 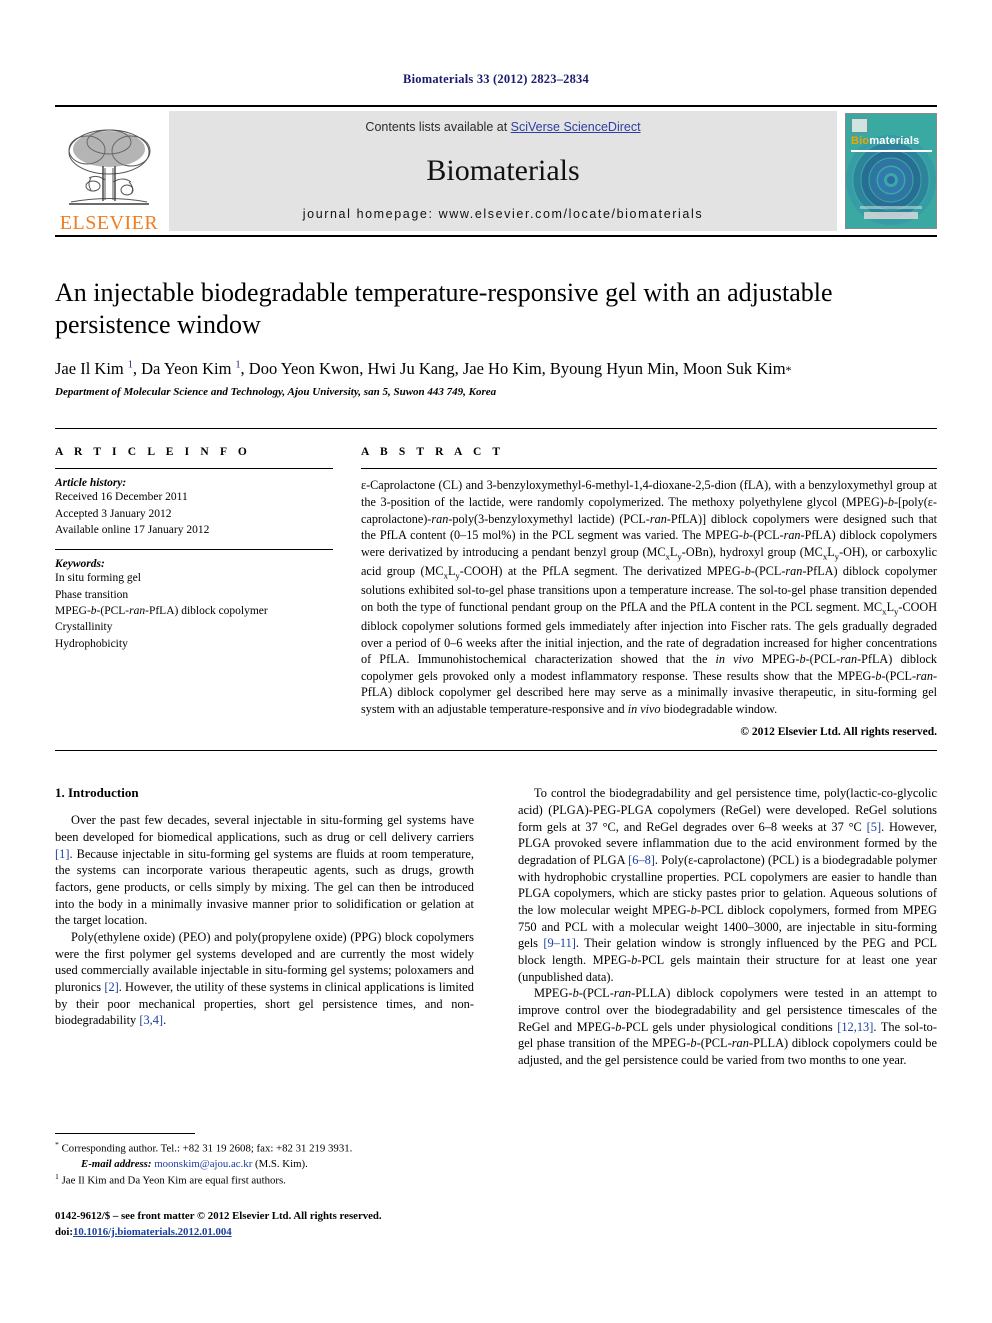 What do you see at coordinates (109, 167) in the screenshot?
I see `elsevier-tree-icon` at bounding box center [109, 167].